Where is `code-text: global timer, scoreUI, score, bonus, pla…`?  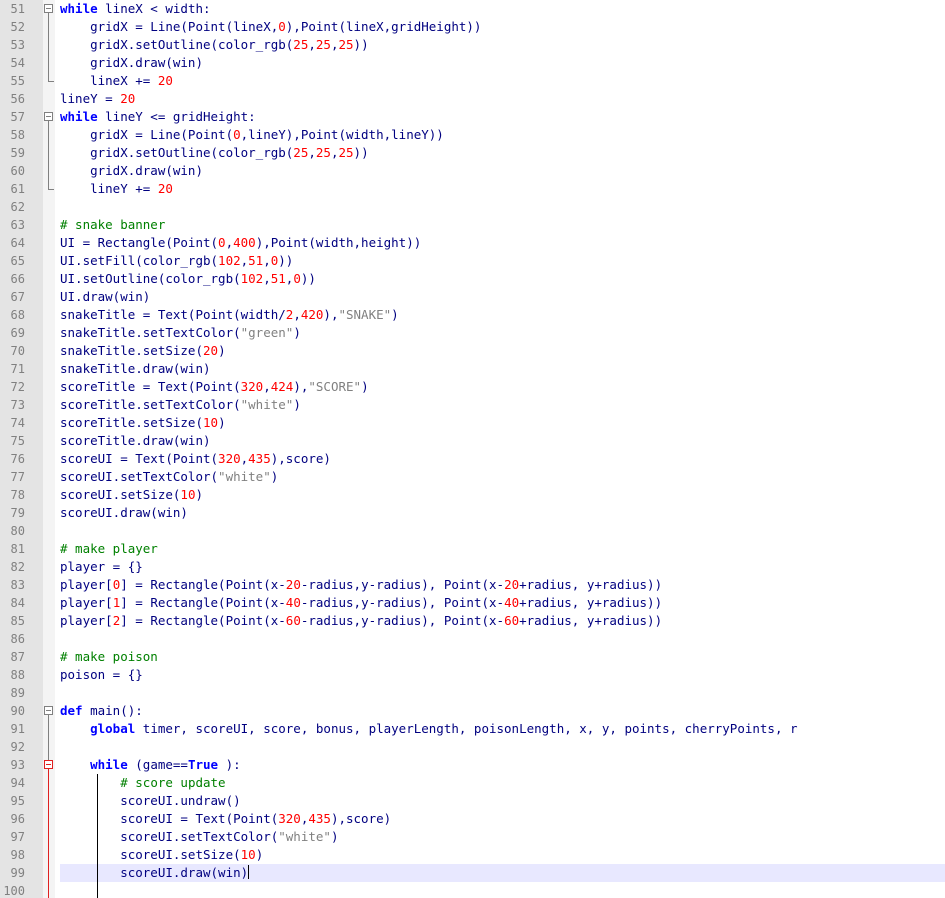 code-text: global timer, scoreUI, score, bonus, pla… is located at coordinates (502, 729).